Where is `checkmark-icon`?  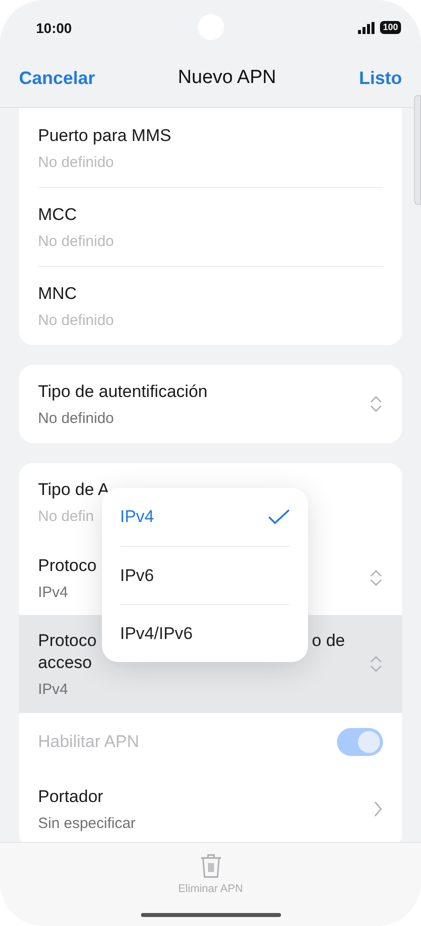 checkmark-icon is located at coordinates (279, 517).